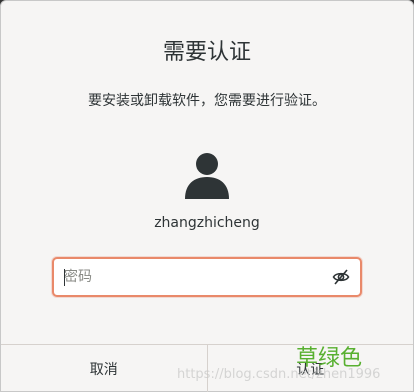  Describe the element at coordinates (207, 176) in the screenshot. I see `user-avatar-icon` at that location.